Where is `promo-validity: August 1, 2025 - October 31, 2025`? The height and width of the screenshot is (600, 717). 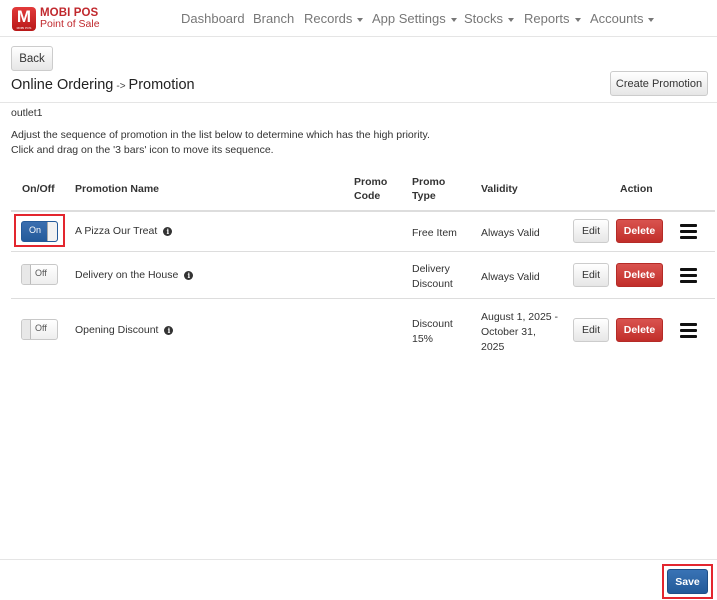
promo-validity: August 1, 2025 - October 31, 2025 is located at coordinates (520, 332).